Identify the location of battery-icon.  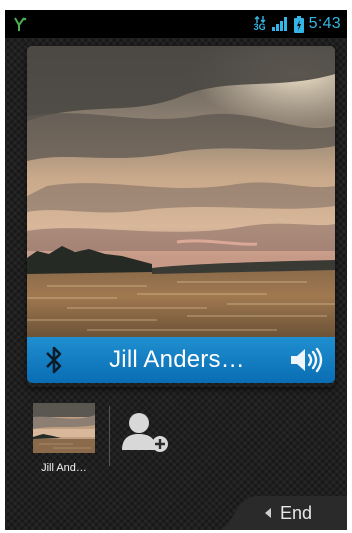
(298, 24).